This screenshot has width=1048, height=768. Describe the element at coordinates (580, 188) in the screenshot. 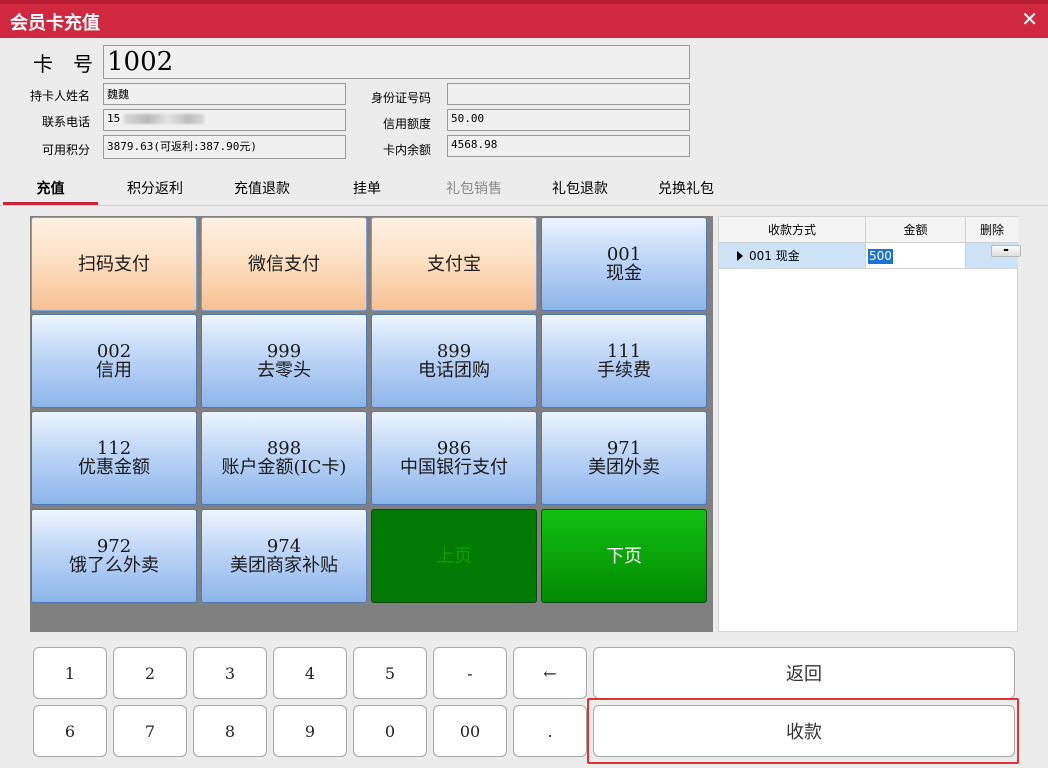

I see `tab-gift-pack-refund: 礼包退款` at that location.